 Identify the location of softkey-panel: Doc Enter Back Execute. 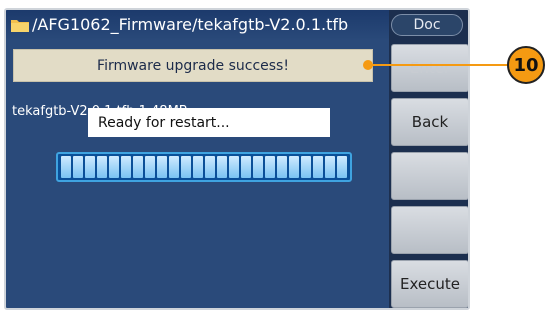
(428, 159).